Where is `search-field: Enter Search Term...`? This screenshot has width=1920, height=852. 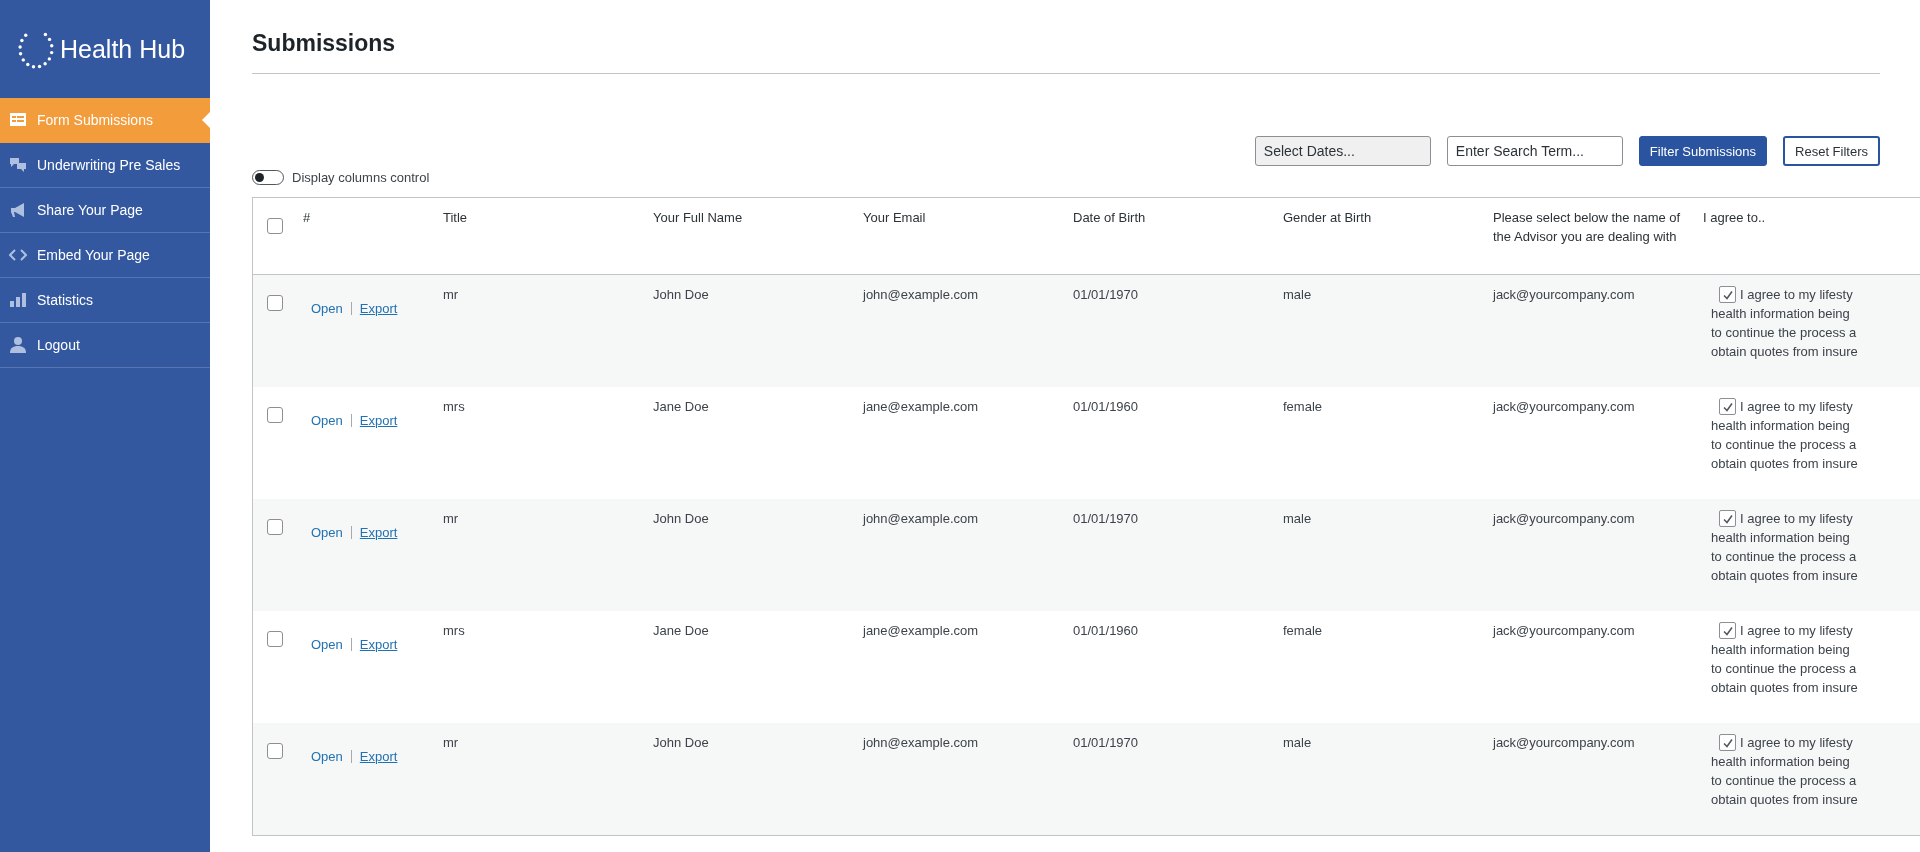
search-field: Enter Search Term... is located at coordinates (1534, 151).